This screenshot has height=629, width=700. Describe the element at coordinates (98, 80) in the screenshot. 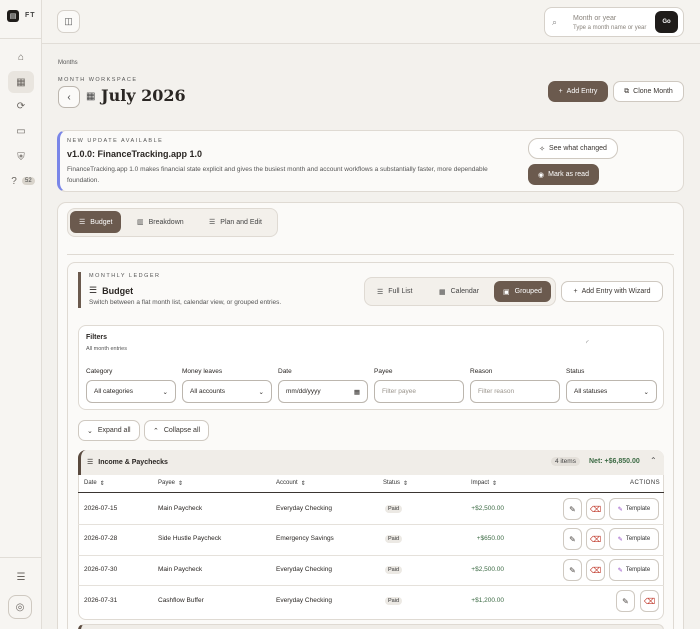

I see `workspace-label: MONTH WORKSPACE` at that location.